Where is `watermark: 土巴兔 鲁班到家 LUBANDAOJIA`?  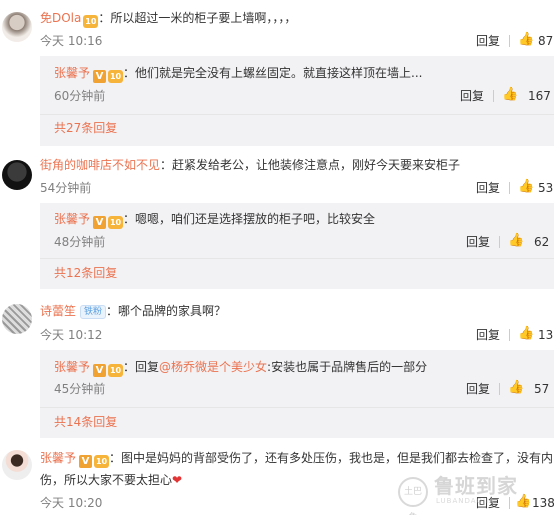 watermark: 土巴兔 鲁班到家 LUBANDAOJIA is located at coordinates (473, 494).